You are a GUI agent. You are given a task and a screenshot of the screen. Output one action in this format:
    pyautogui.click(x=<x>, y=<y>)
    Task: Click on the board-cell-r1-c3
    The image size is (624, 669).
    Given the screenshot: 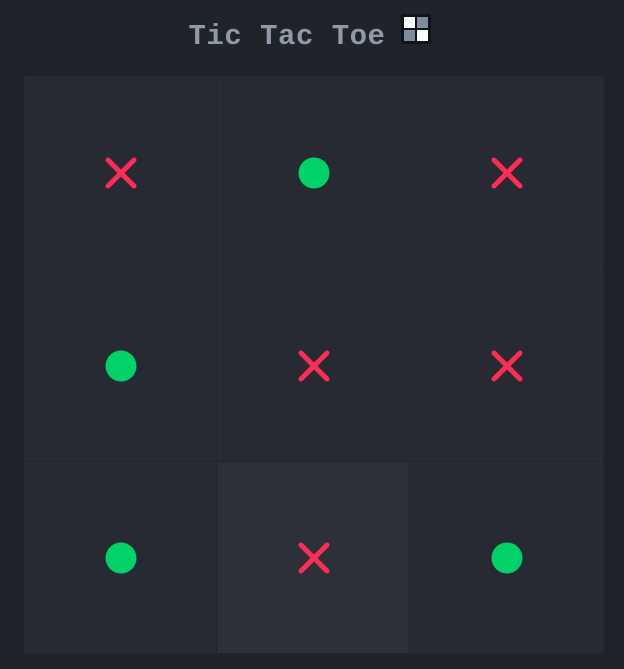 What is the action you would take?
    pyautogui.click(x=507, y=172)
    